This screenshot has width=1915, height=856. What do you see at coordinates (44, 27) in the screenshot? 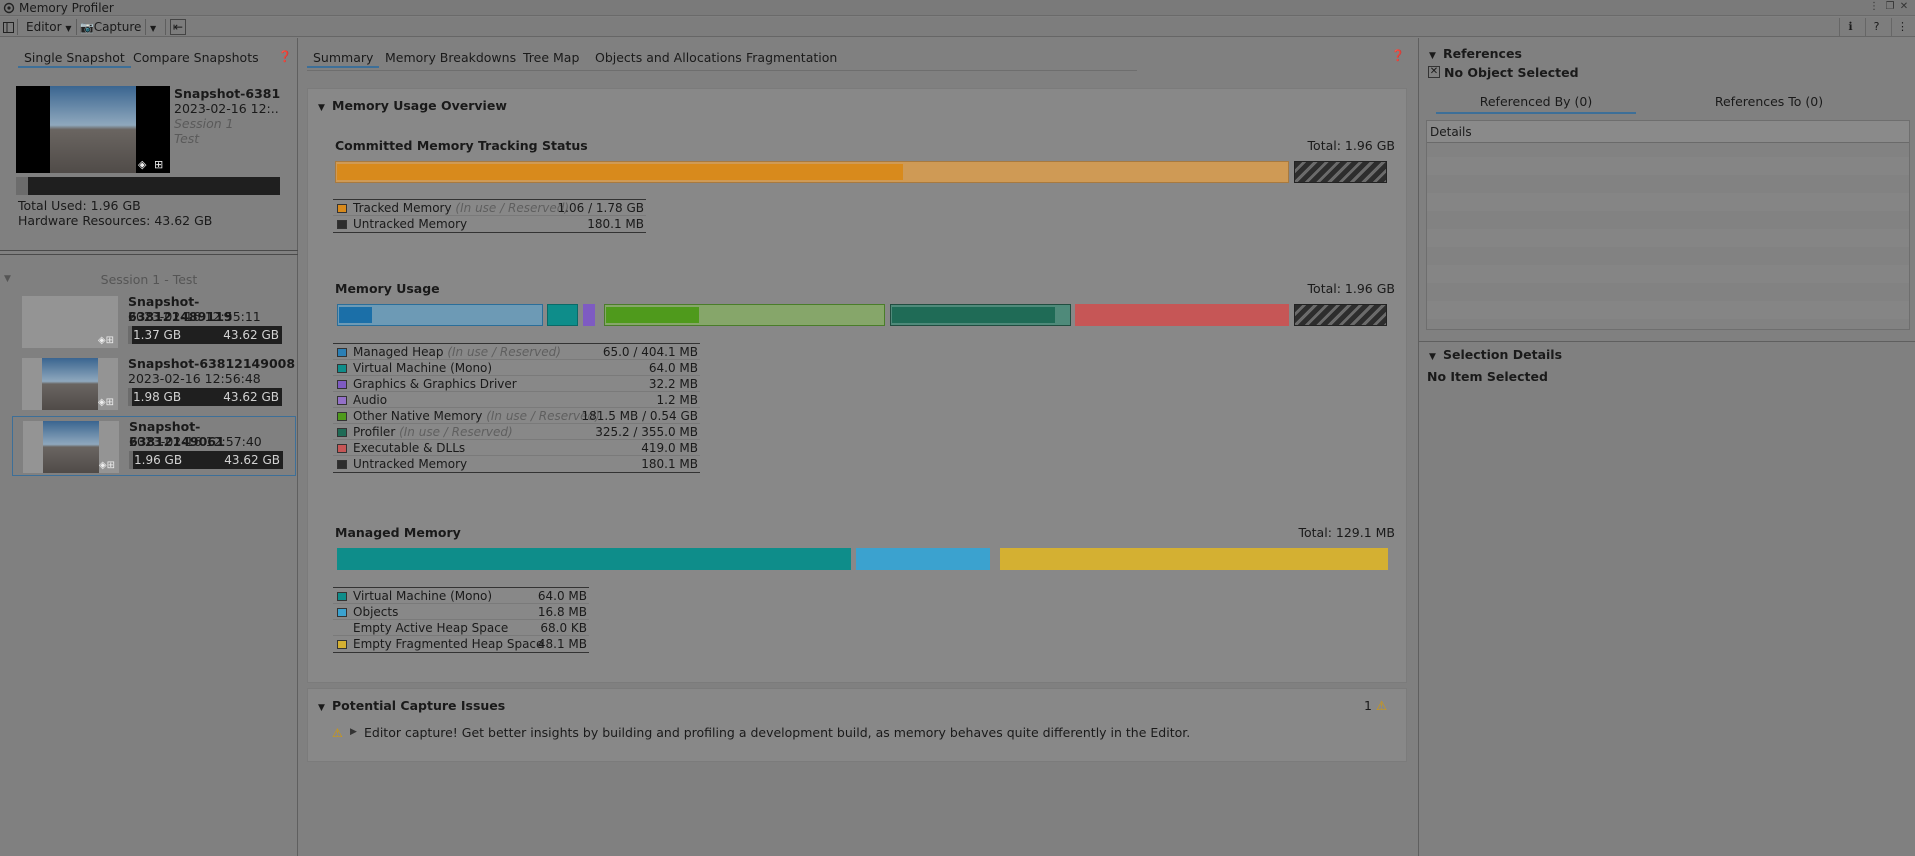
I see `target-label: Editor` at bounding box center [44, 27].